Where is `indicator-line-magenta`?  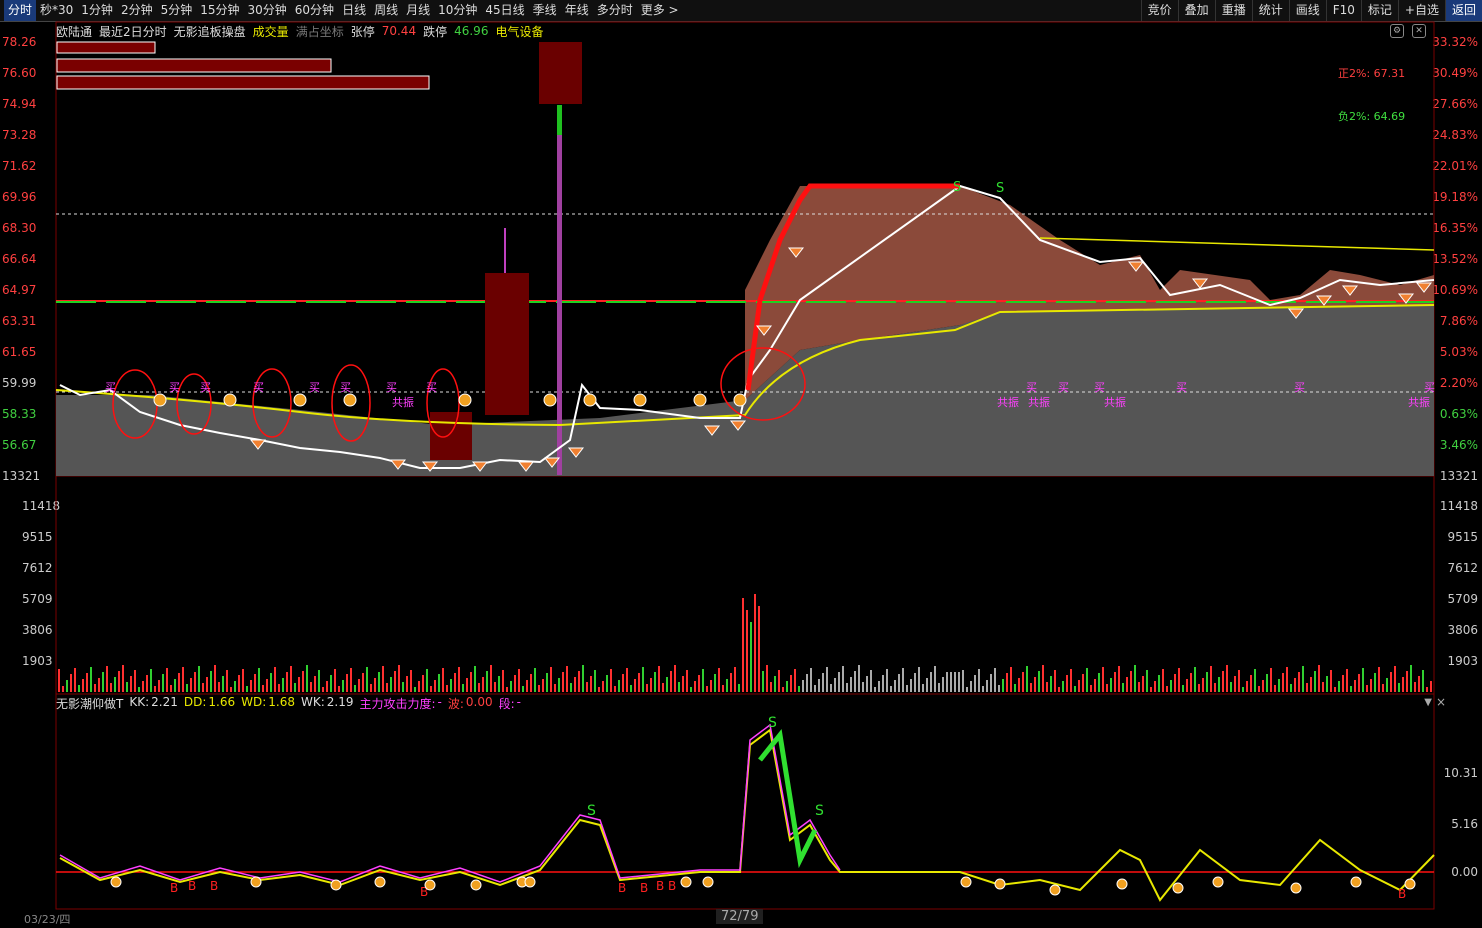
indicator-line-magenta is located at coordinates (450, 803).